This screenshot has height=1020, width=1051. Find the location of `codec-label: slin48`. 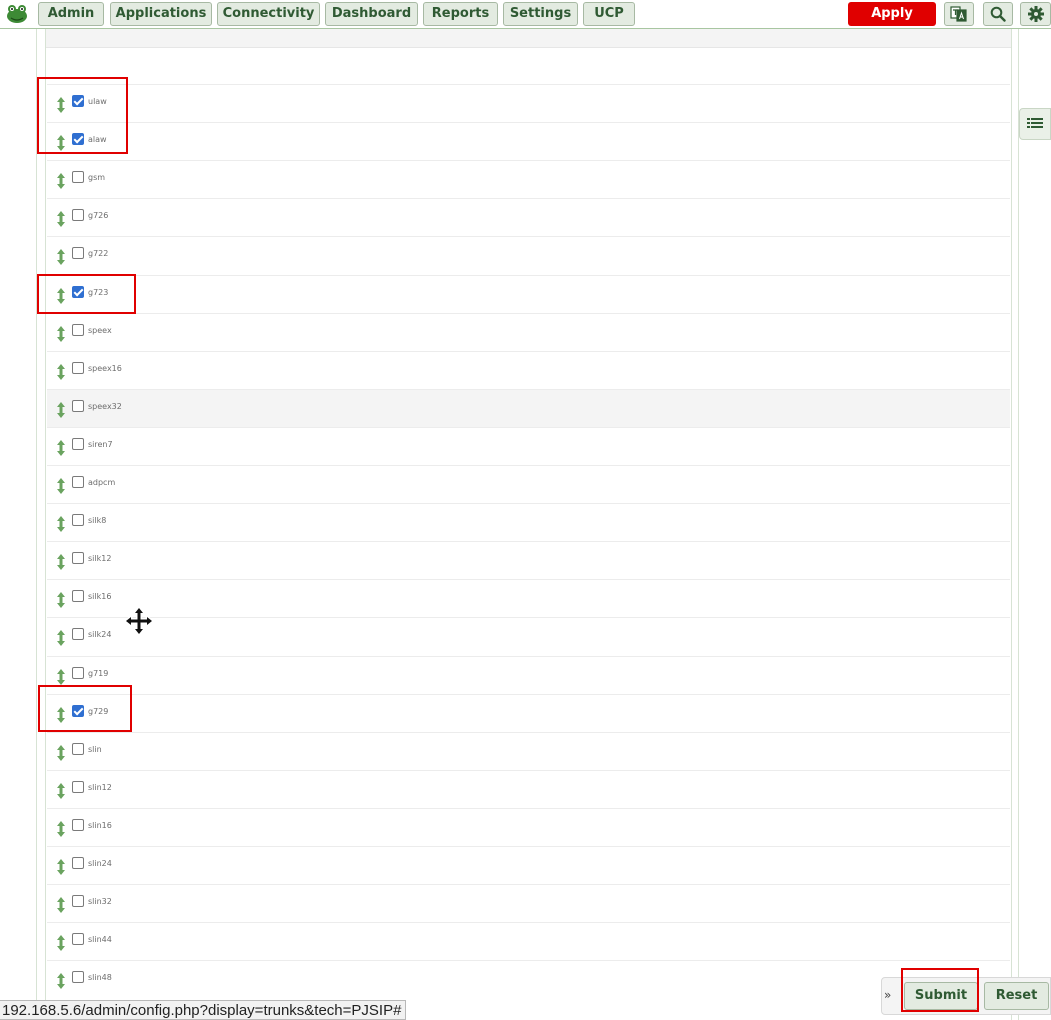

codec-label: slin48 is located at coordinates (100, 977).